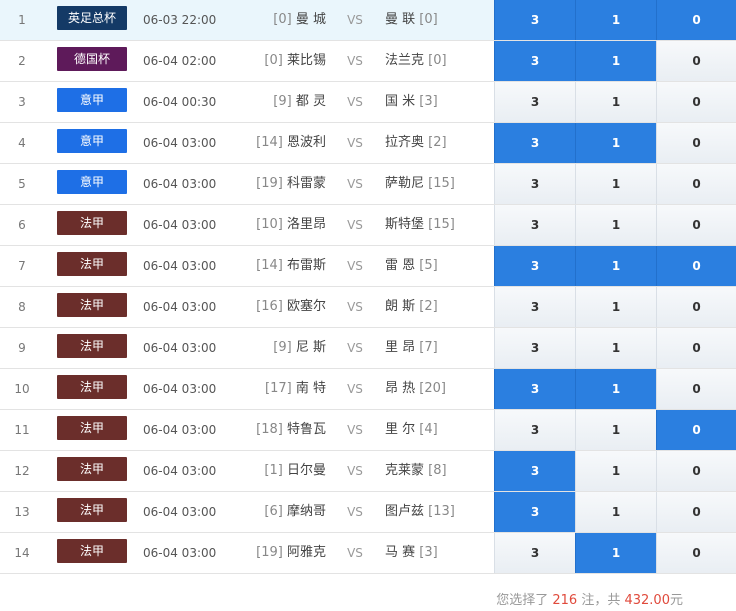  What do you see at coordinates (306, 306) in the screenshot?
I see `home-name: 欧塞尔` at bounding box center [306, 306].